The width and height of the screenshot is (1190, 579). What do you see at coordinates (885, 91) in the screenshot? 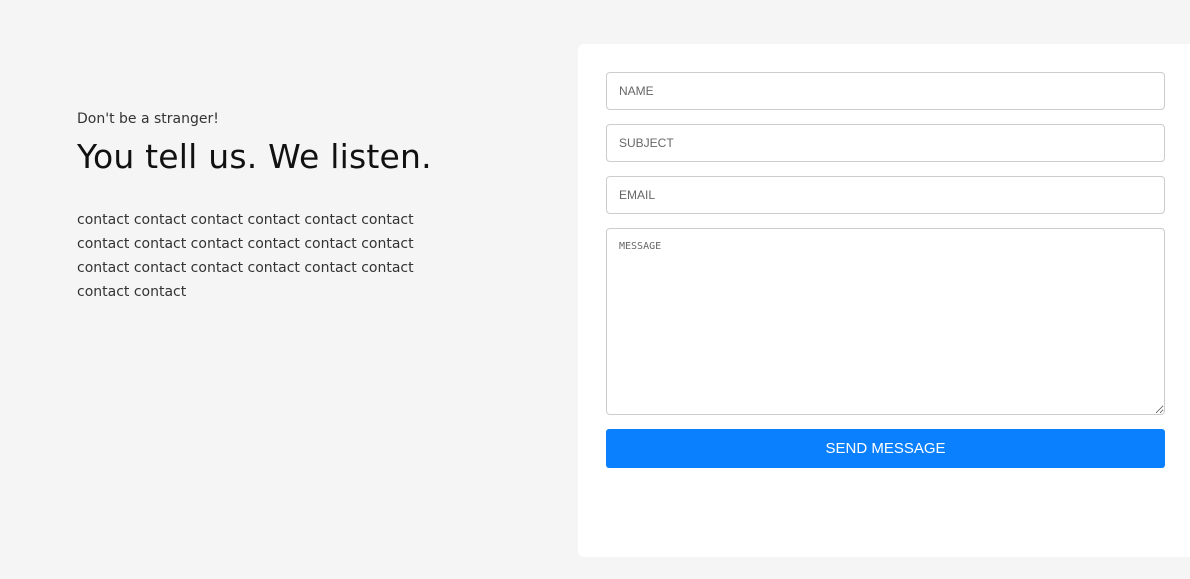
I see `name-input` at bounding box center [885, 91].